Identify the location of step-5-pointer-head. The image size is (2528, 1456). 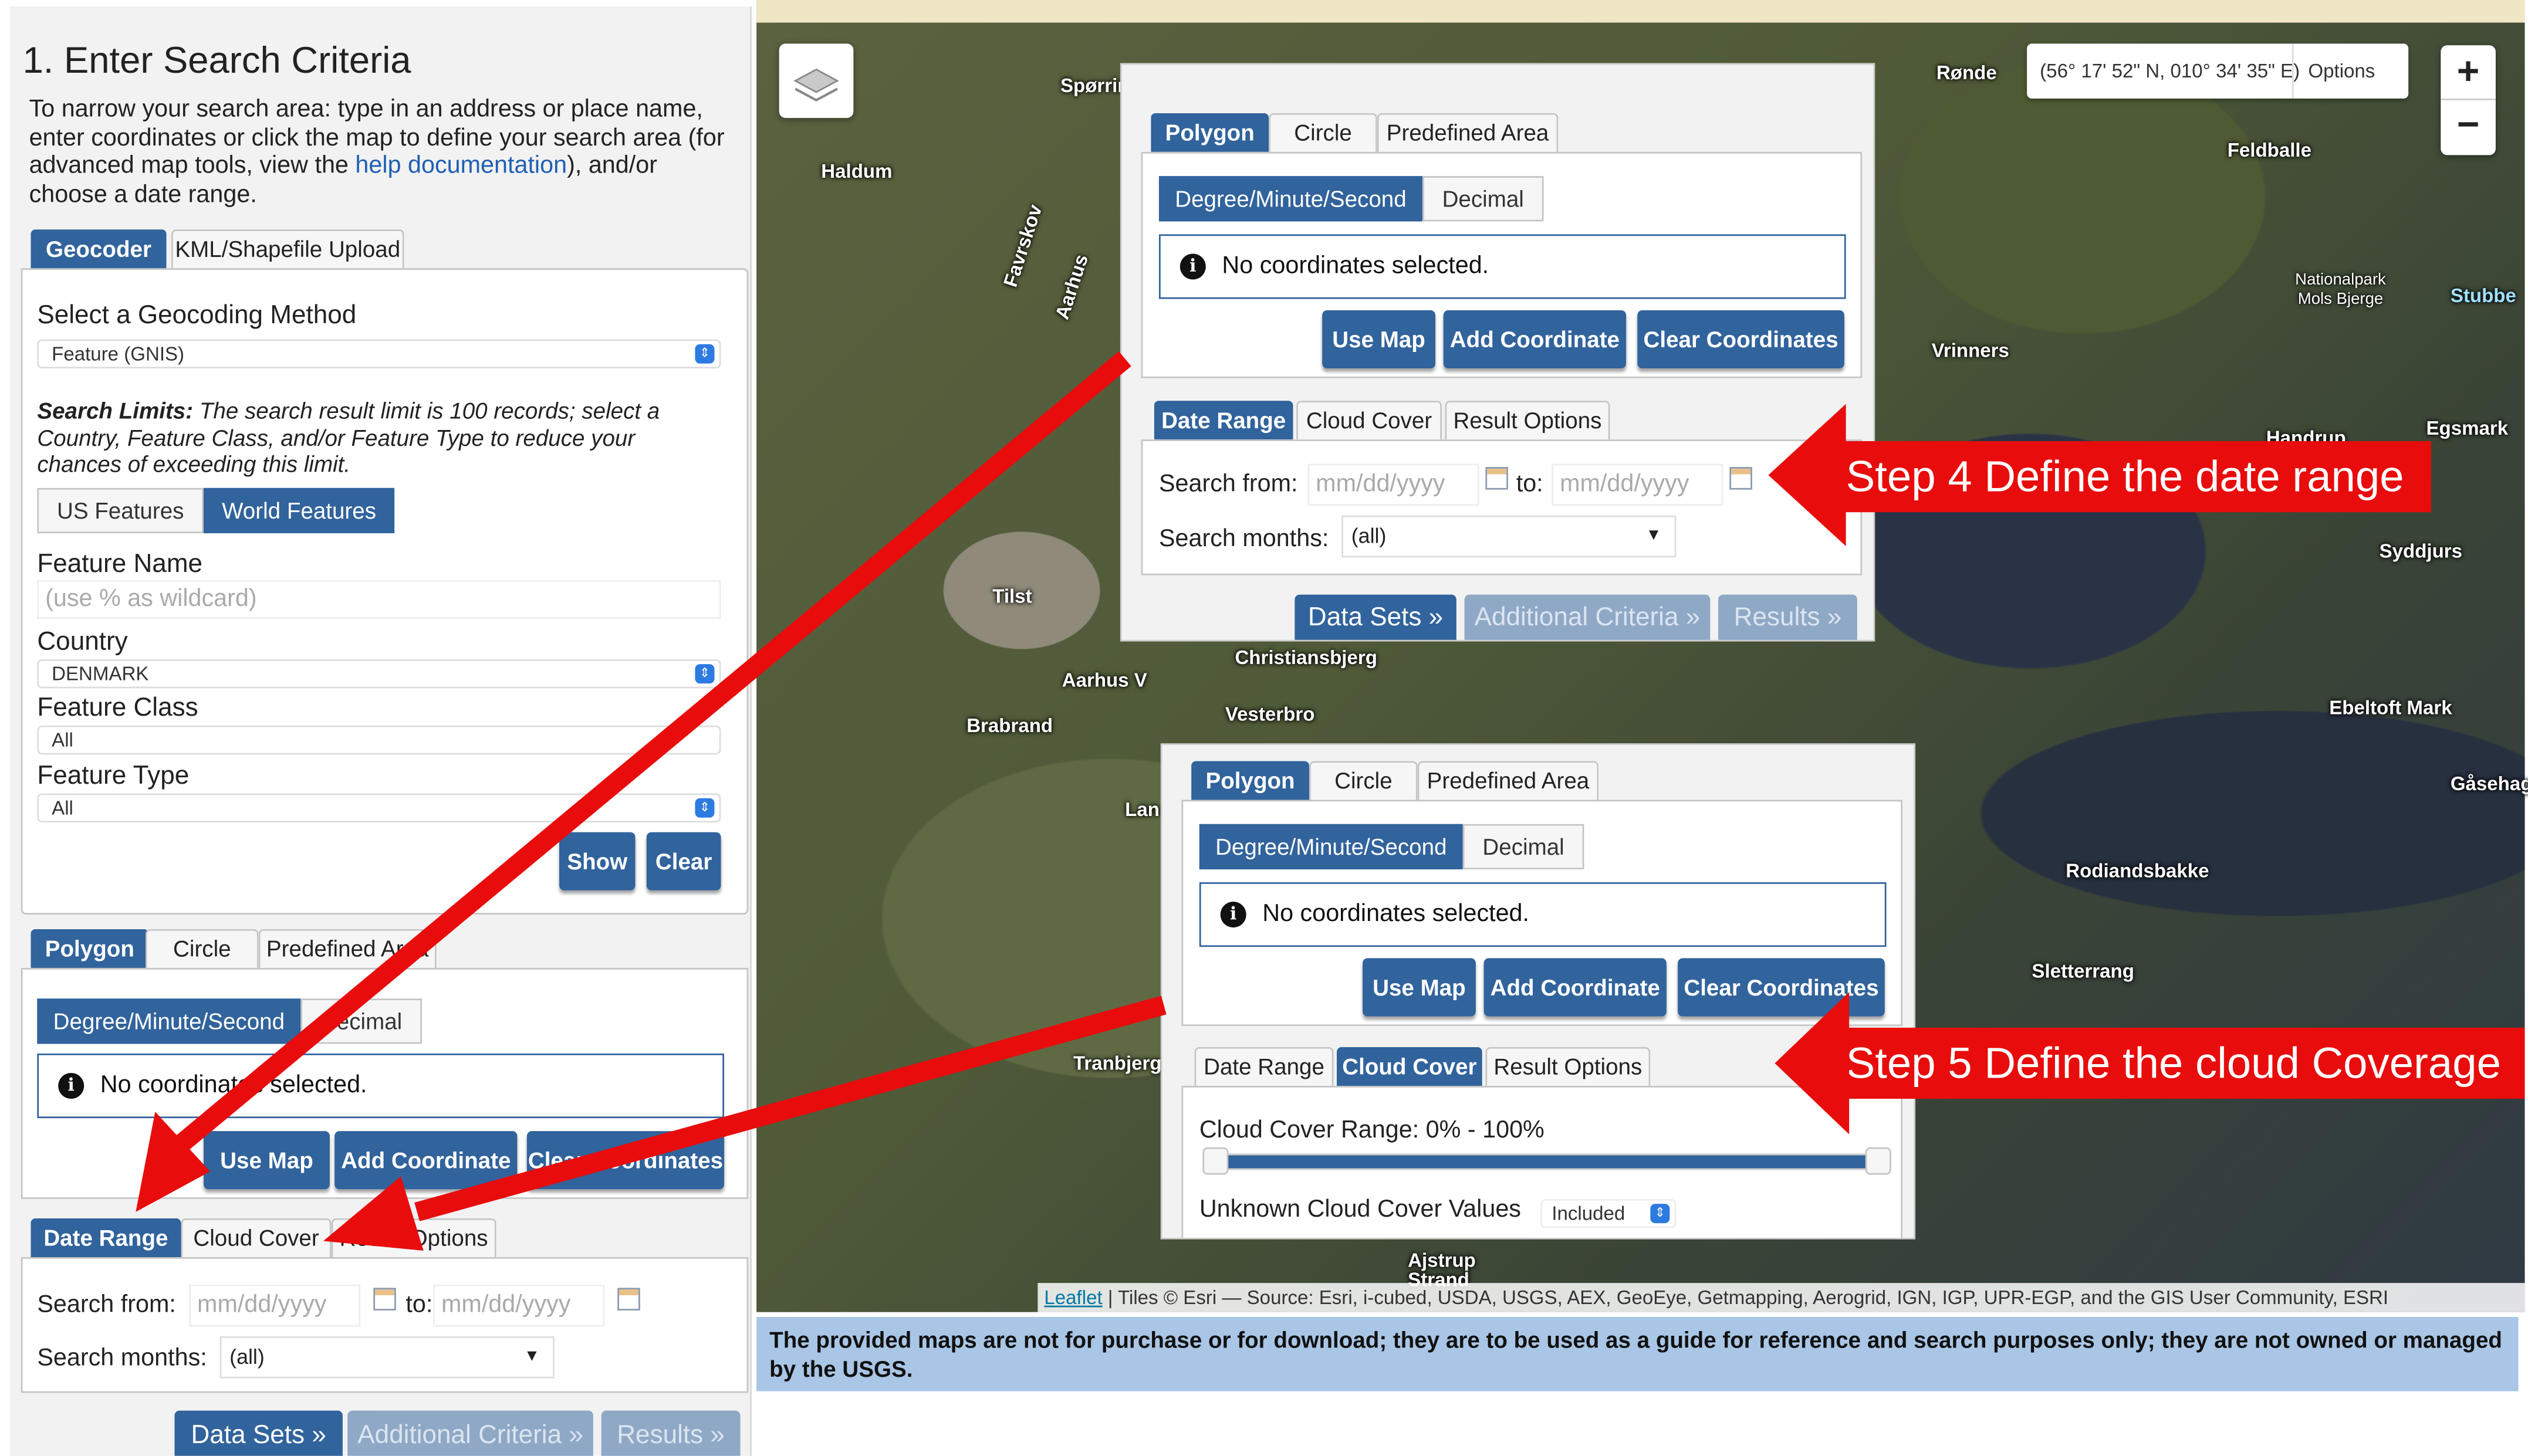
(1812, 1063).